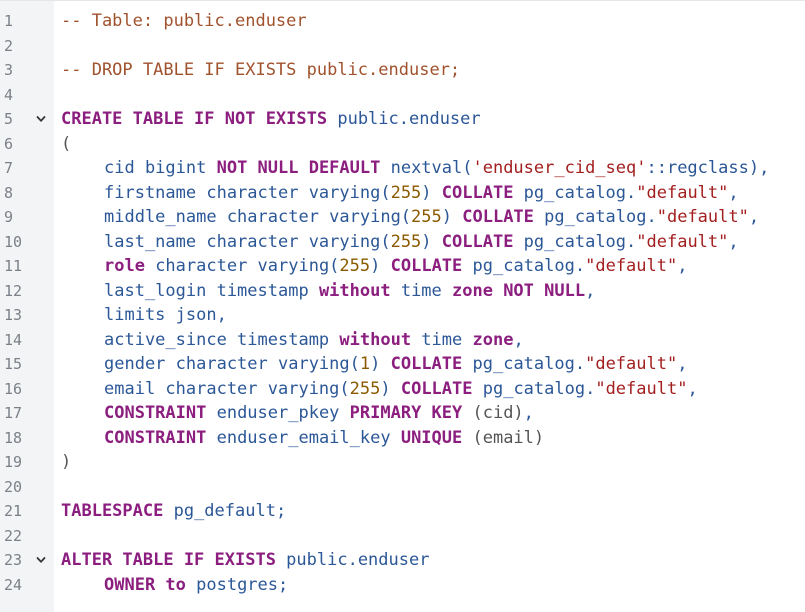 This screenshot has width=805, height=612. What do you see at coordinates (27, 95) in the screenshot?
I see `gutter-row: 4` at bounding box center [27, 95].